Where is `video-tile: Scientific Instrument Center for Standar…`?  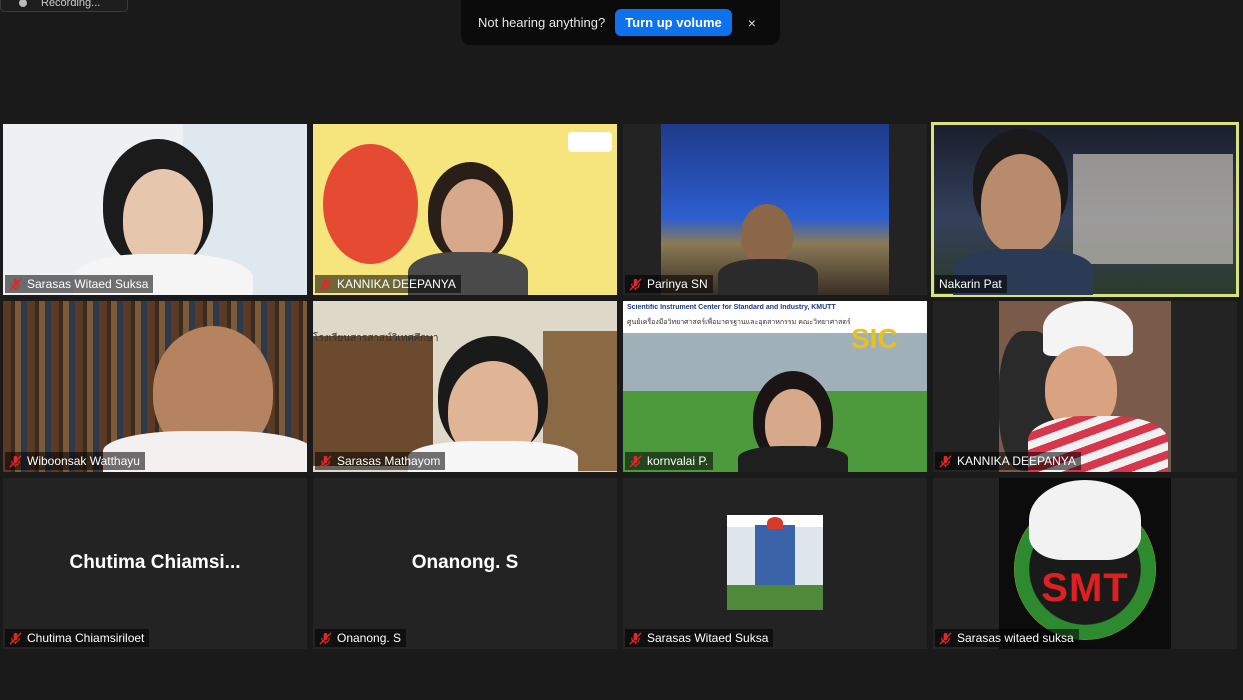
video-tile: Scientific Instrument Center for Standar… is located at coordinates (775, 386).